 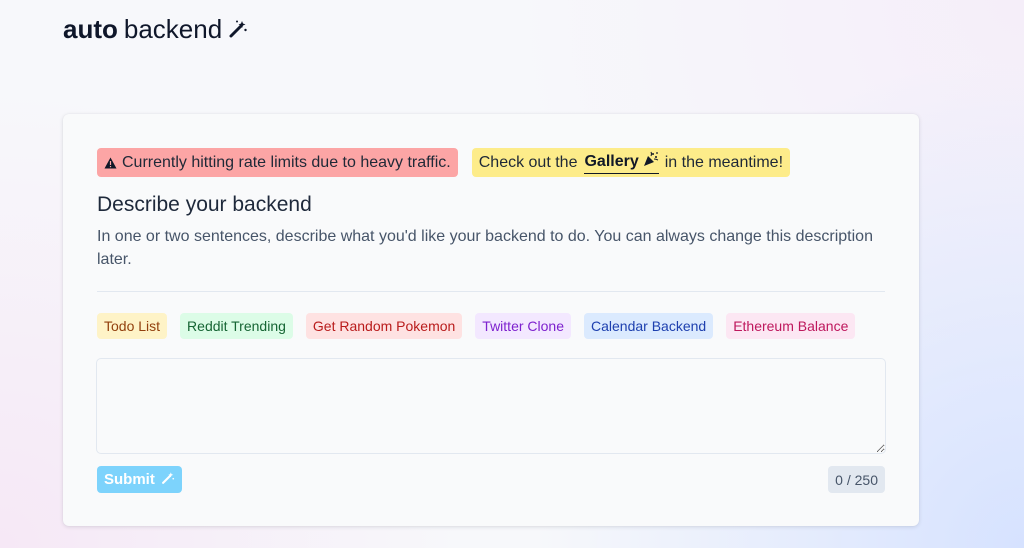 What do you see at coordinates (651, 161) in the screenshot?
I see `party-popper-icon` at bounding box center [651, 161].